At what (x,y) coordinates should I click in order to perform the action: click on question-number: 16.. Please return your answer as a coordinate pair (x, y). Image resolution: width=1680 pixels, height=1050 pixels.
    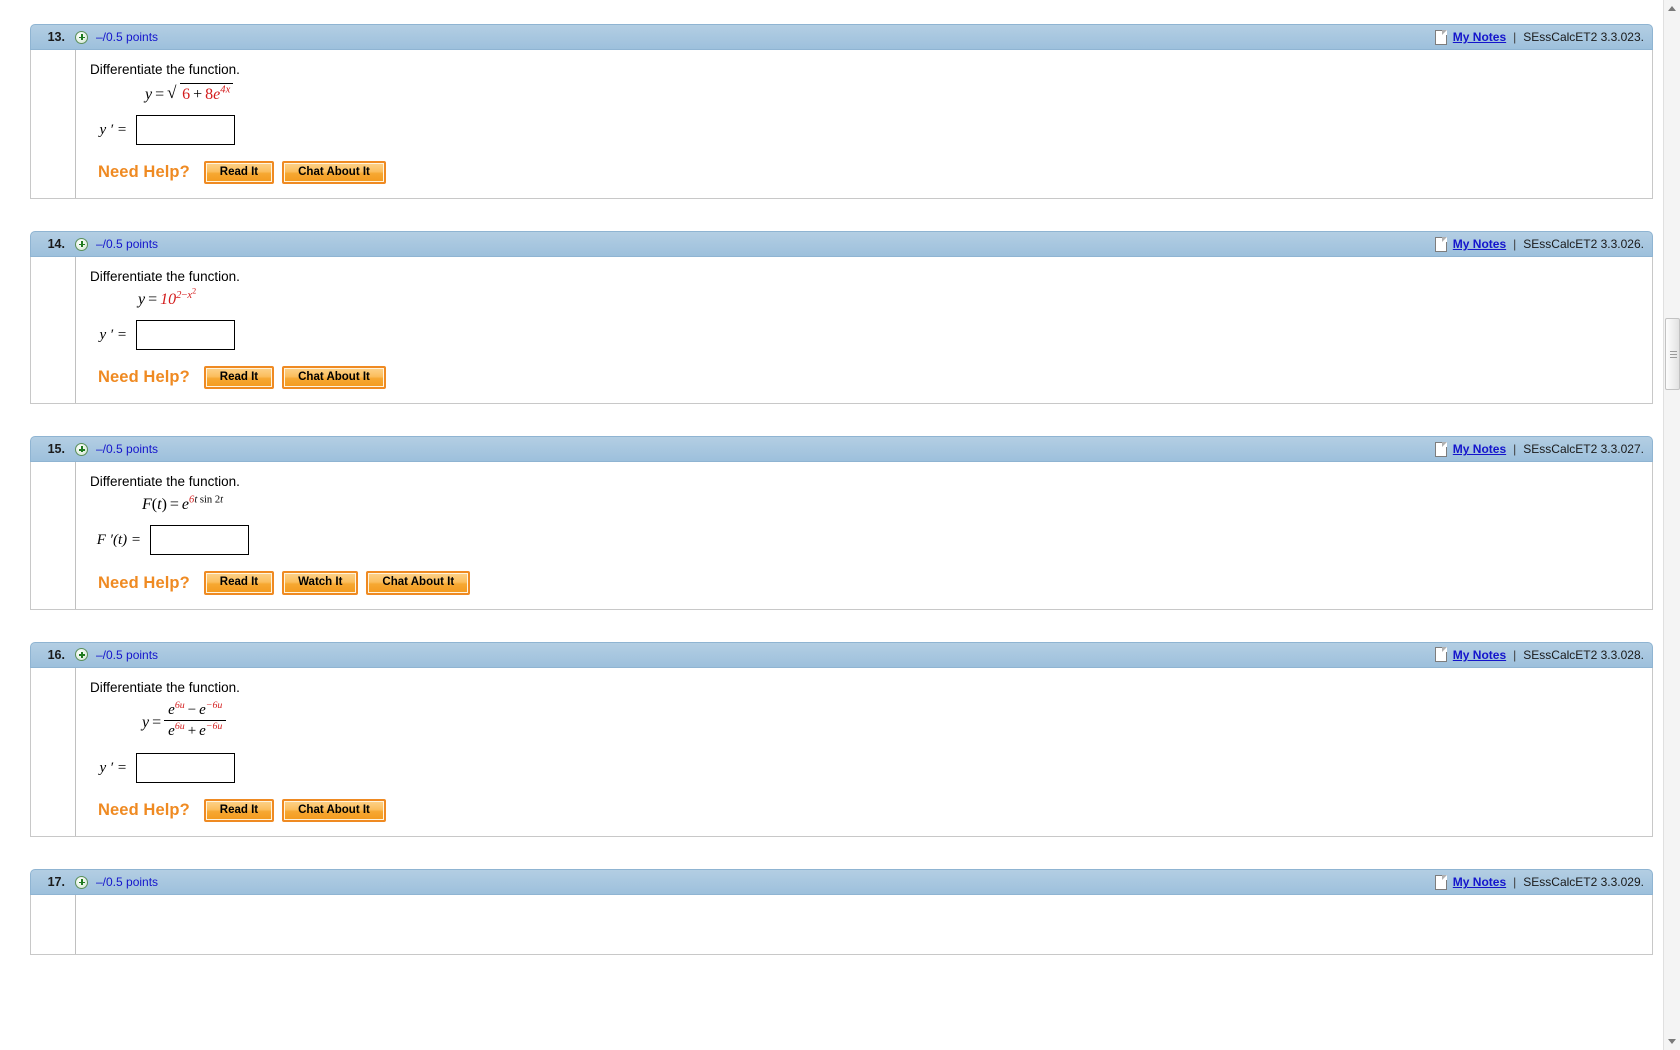
    Looking at the image, I should click on (56, 654).